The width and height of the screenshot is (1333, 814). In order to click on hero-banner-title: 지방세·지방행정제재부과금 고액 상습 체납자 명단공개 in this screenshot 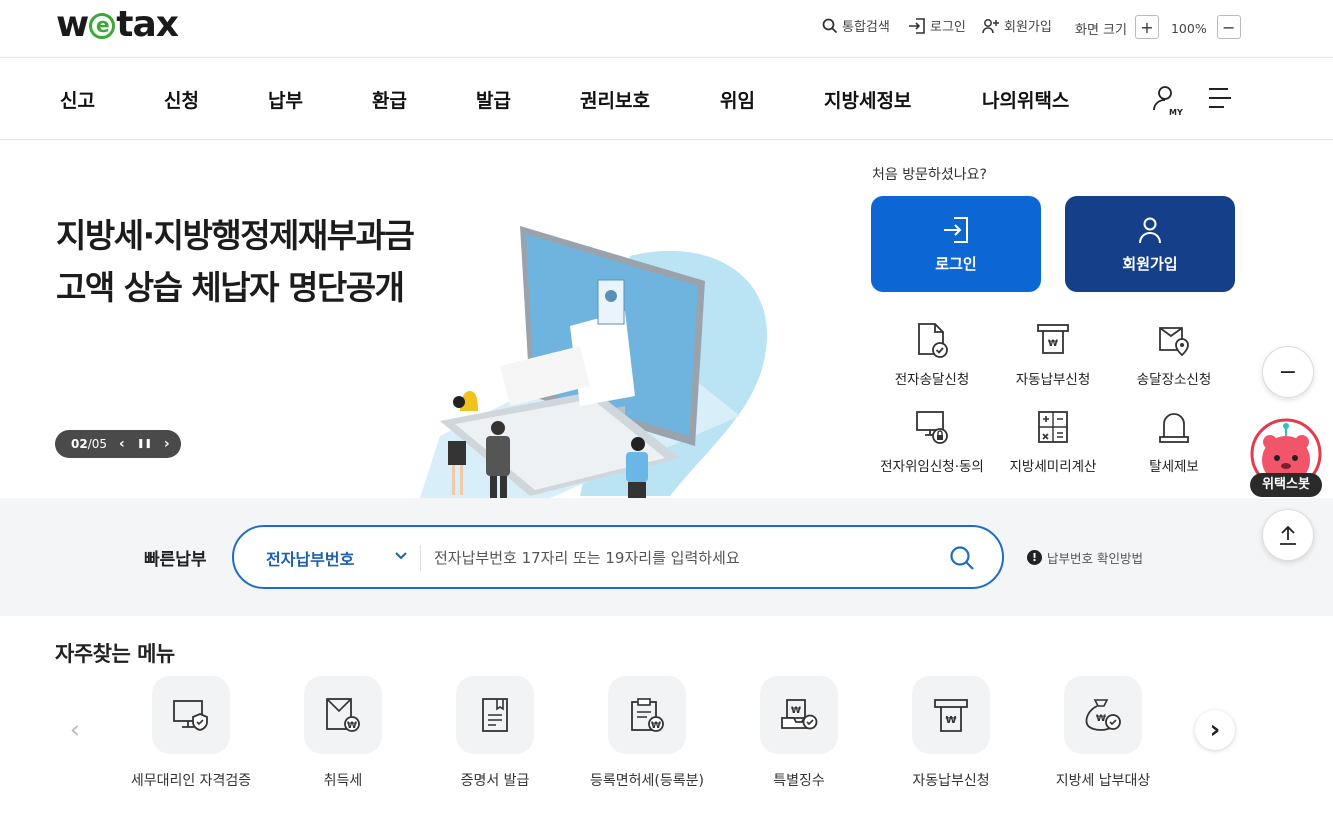, I will do `click(235, 262)`.